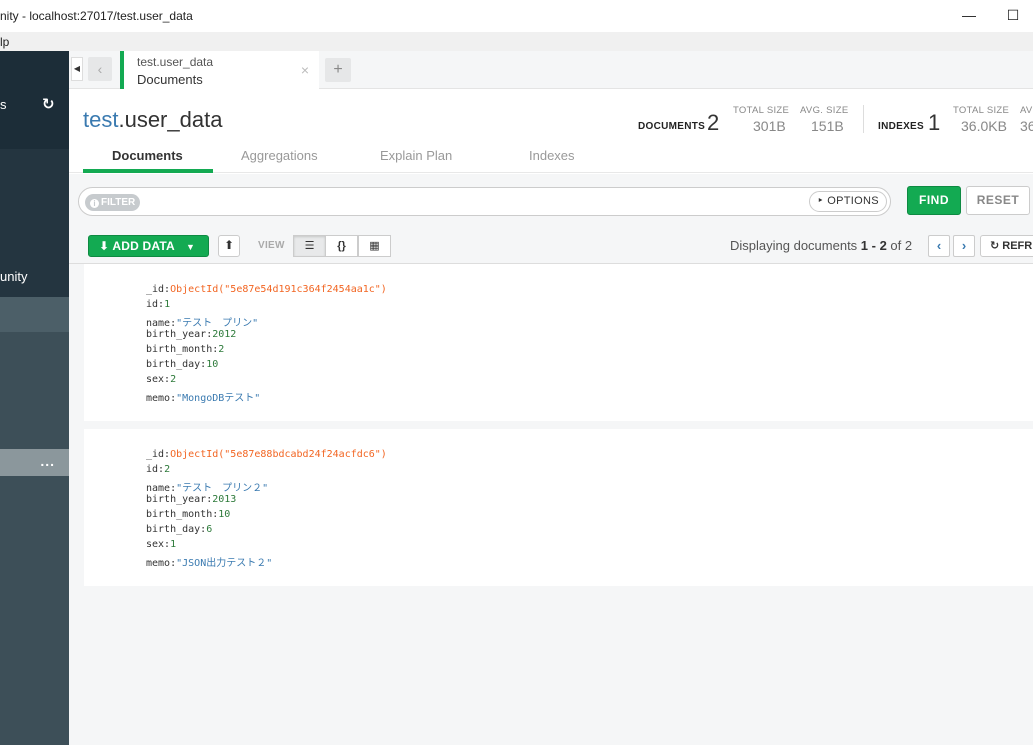 The height and width of the screenshot is (745, 1033). I want to click on new-tab-button: +, so click(338, 70).